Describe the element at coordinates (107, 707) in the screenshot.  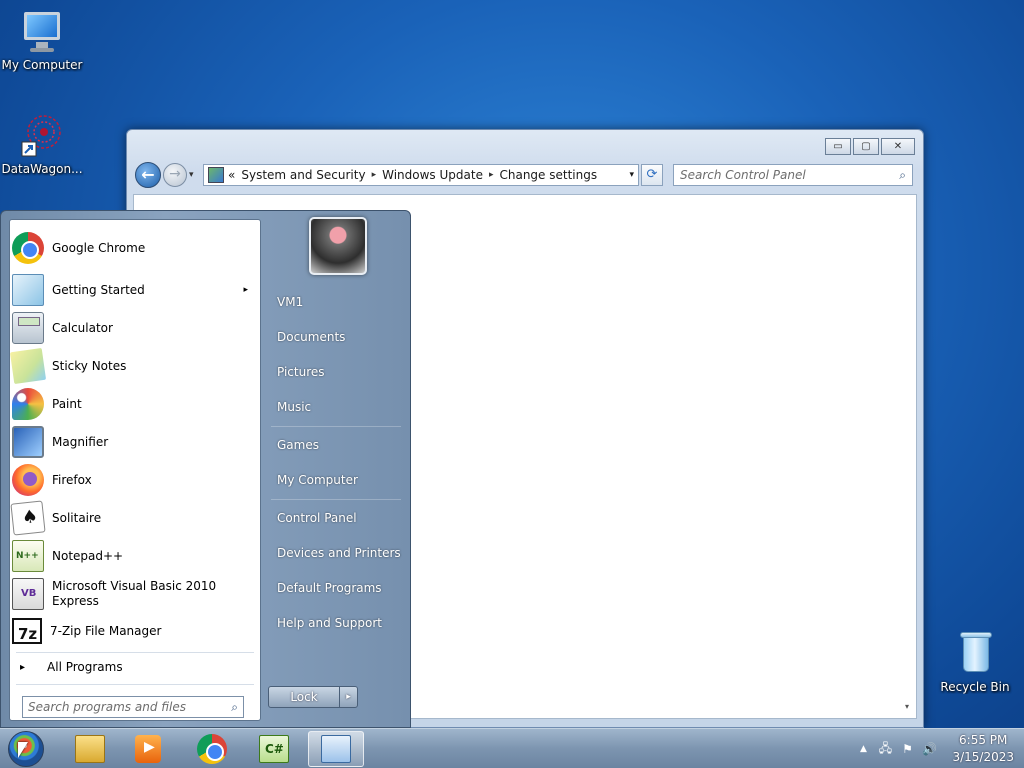
I see `search-placeholder: Search programs and files` at that location.